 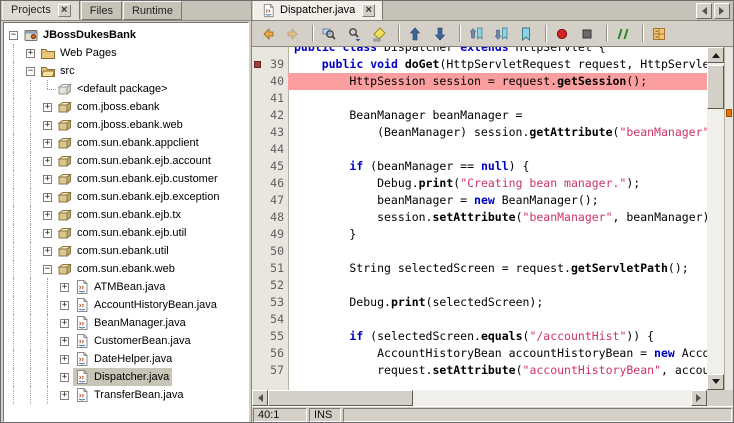 What do you see at coordinates (126, 35) in the screenshot?
I see `tree-node-jbossdukesbank: − JBossDukesBank` at bounding box center [126, 35].